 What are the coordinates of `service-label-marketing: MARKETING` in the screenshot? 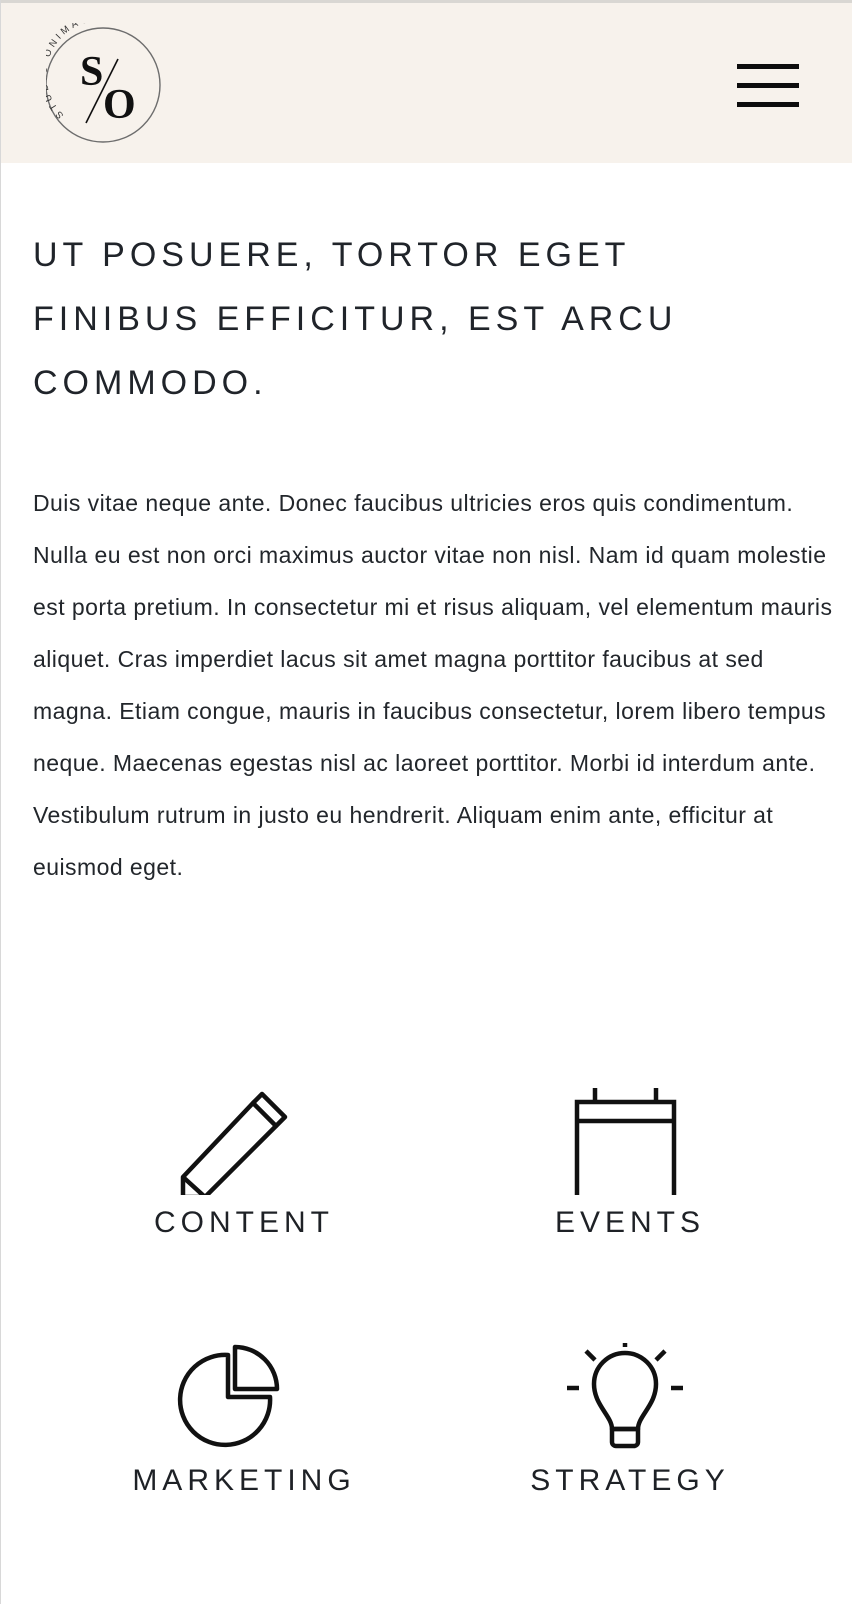 It's located at (244, 1480).